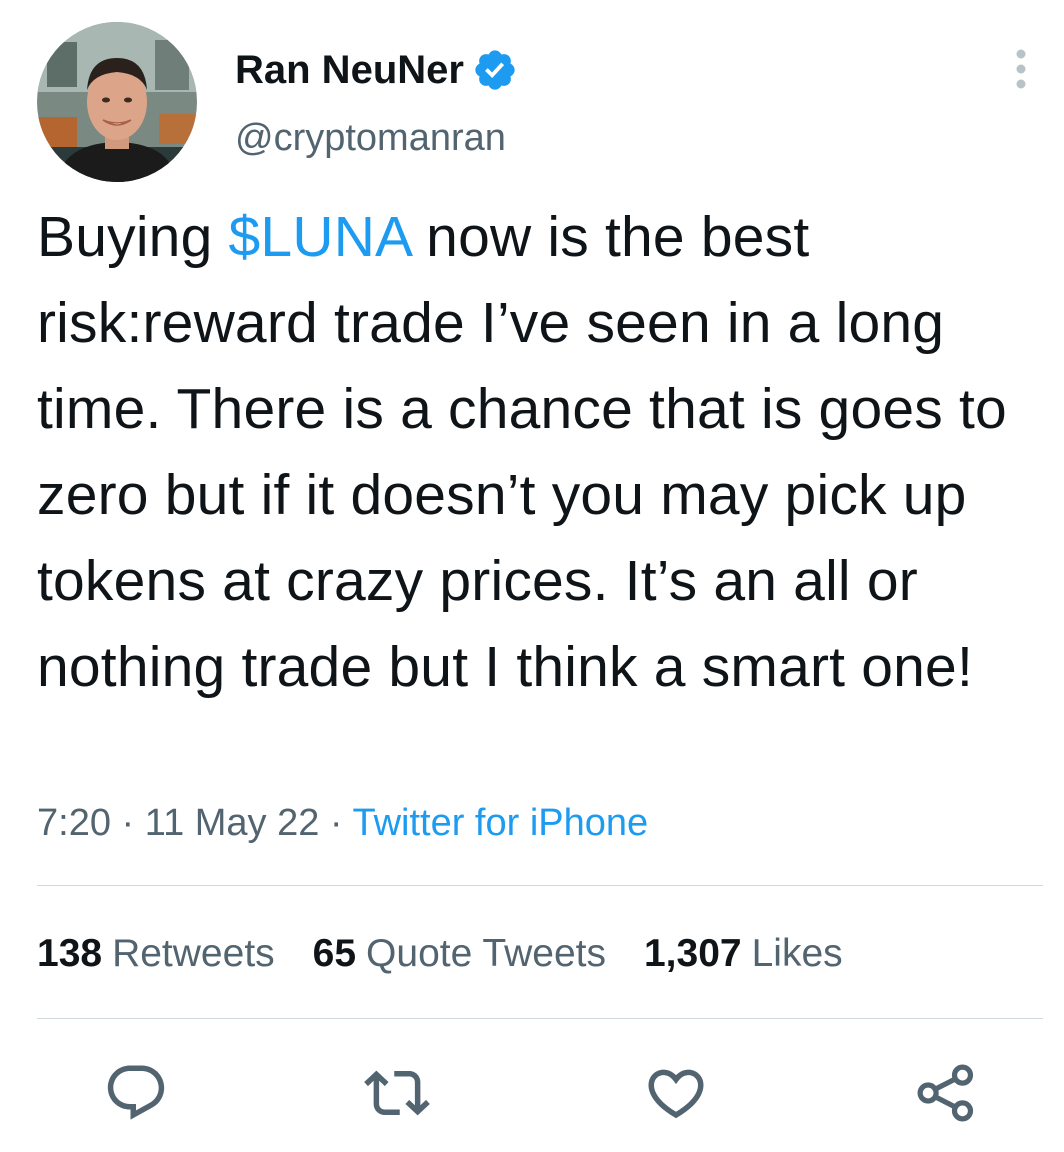 The image size is (1064, 1152). I want to click on retweet-icon, so click(397, 1093).